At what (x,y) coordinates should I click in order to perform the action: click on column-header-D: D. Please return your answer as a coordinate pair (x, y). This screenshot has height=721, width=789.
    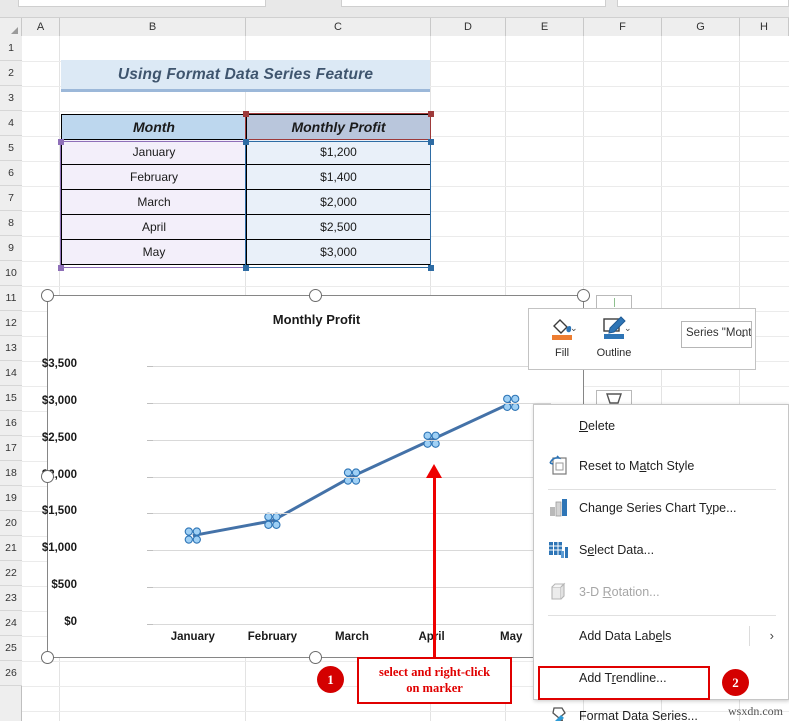
    Looking at the image, I should click on (468, 27).